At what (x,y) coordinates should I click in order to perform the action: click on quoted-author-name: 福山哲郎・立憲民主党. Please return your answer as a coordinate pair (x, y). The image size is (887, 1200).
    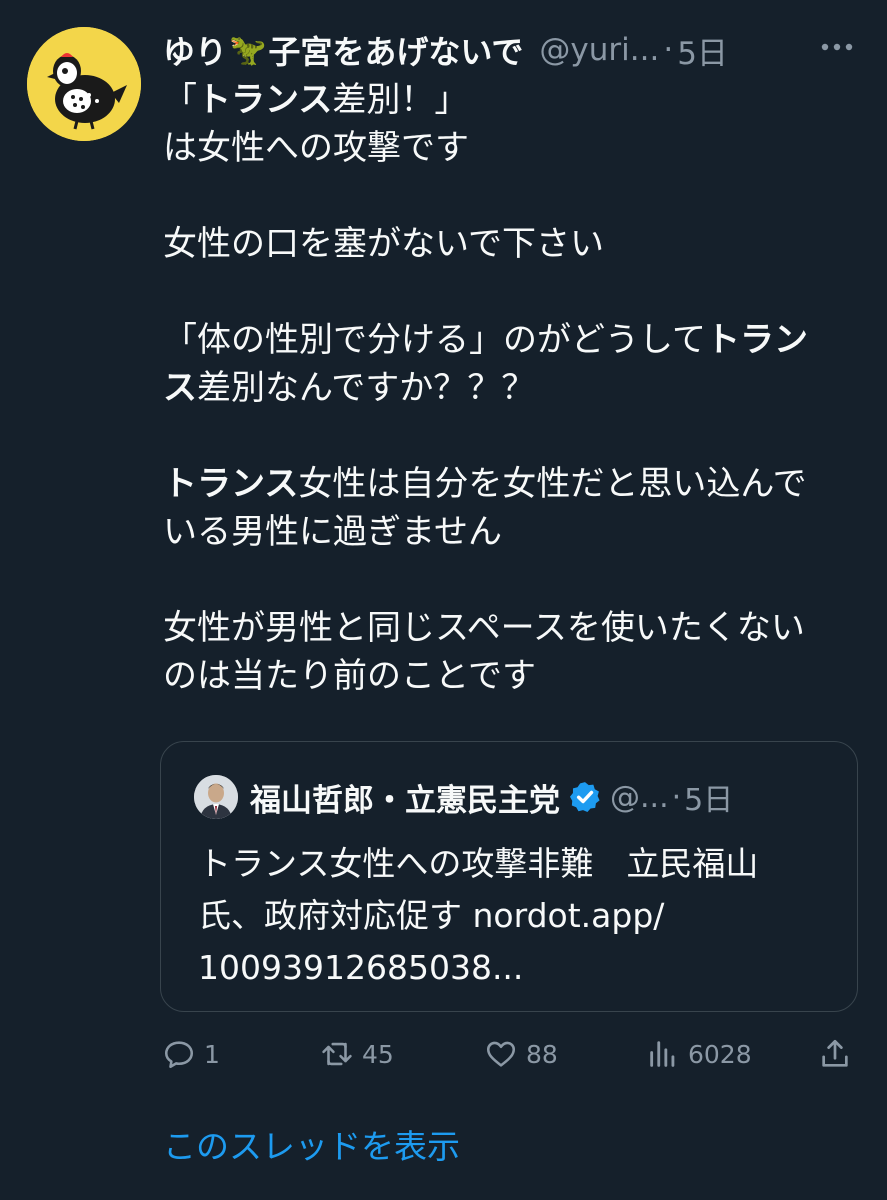
    Looking at the image, I should click on (405, 800).